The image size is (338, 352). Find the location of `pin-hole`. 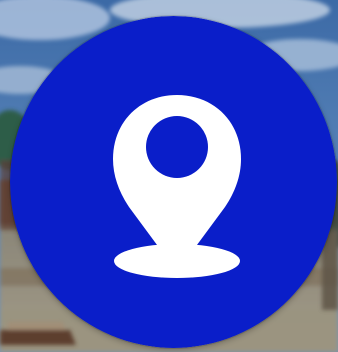

pin-hole is located at coordinates (177, 147).